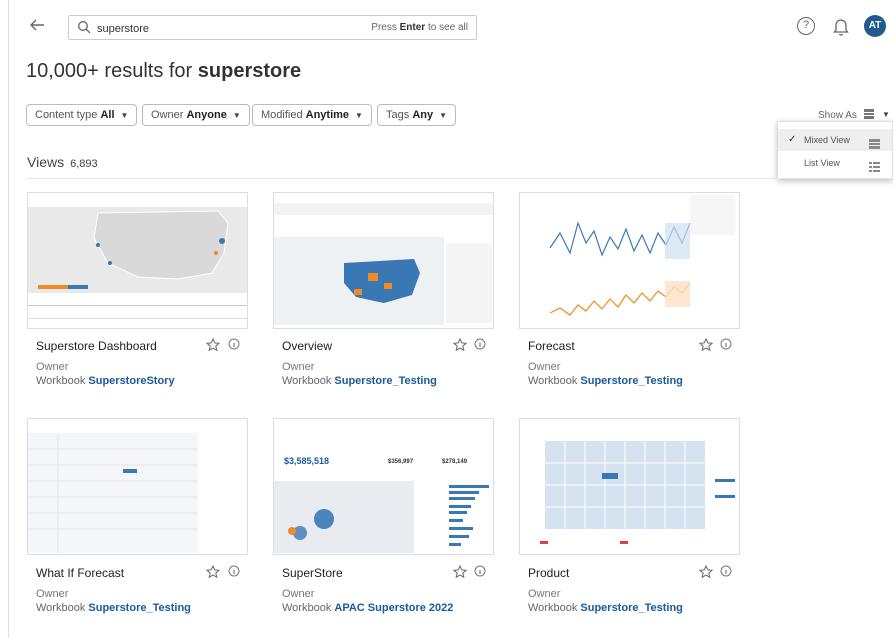 This screenshot has height=638, width=893. Describe the element at coordinates (551, 346) in the screenshot. I see `card-title: Forecast` at that location.